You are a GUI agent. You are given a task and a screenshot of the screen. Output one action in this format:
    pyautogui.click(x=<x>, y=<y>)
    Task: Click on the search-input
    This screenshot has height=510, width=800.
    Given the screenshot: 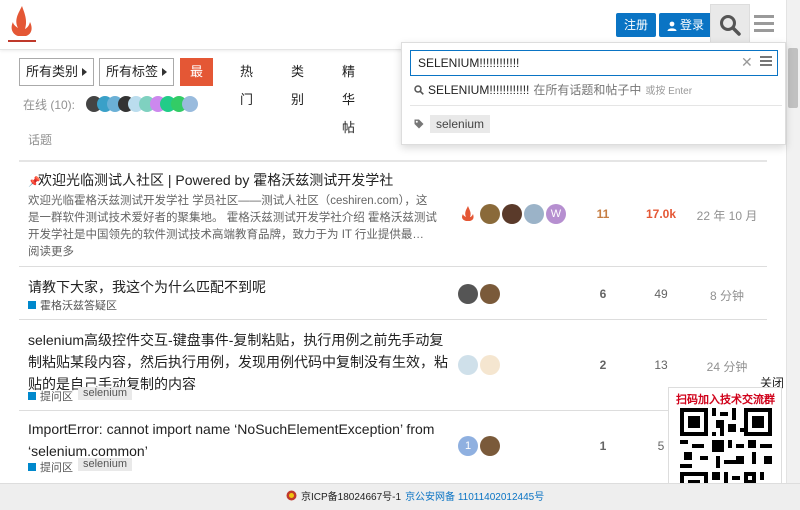 What is the action you would take?
    pyautogui.click(x=594, y=63)
    